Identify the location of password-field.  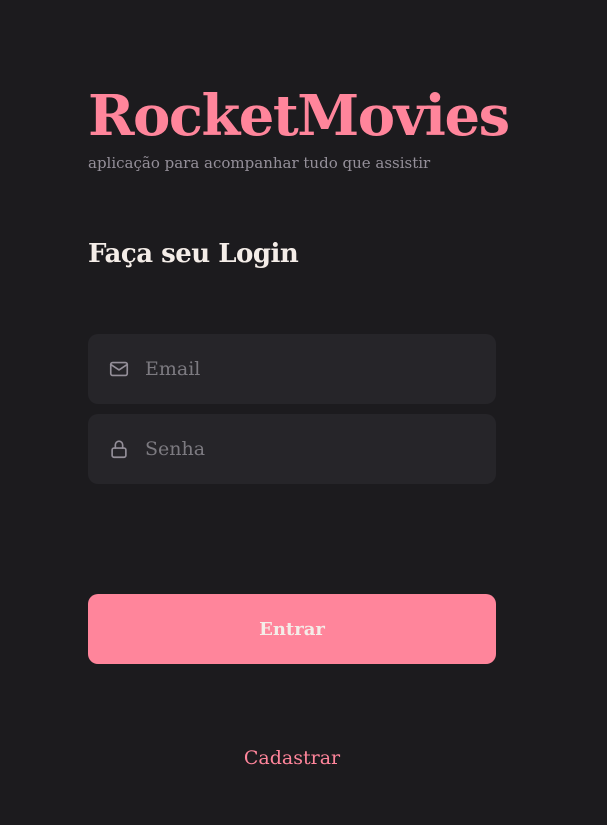
(292, 449).